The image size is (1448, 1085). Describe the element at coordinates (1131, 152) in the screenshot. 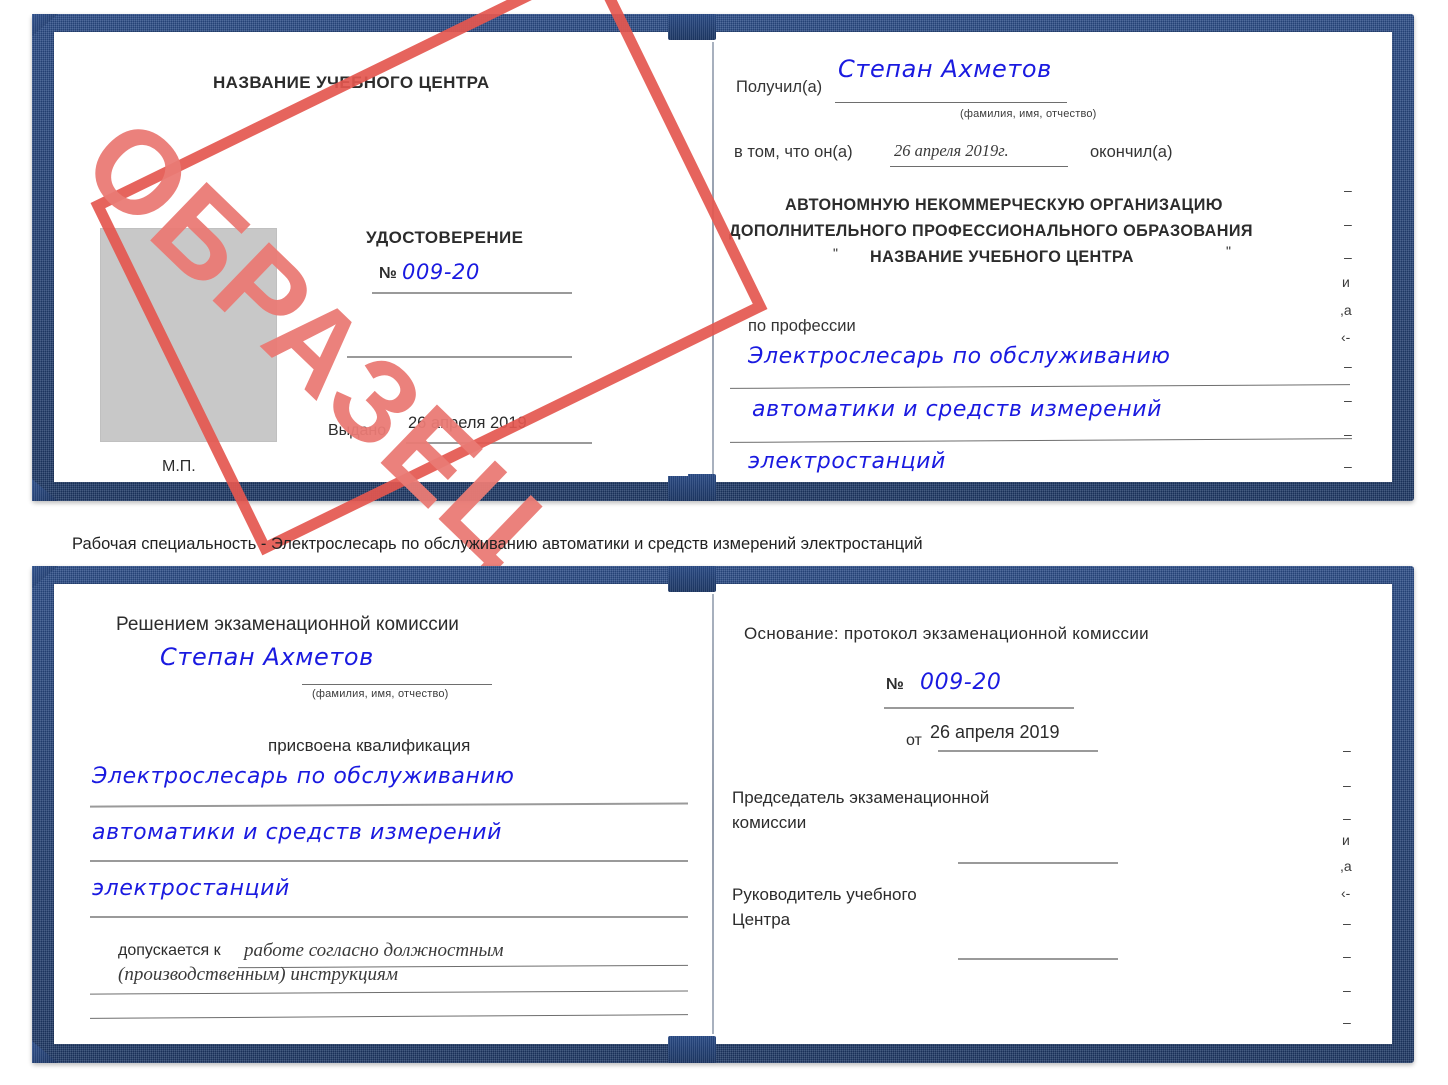

I see `finished-label: окончил(а)` at that location.